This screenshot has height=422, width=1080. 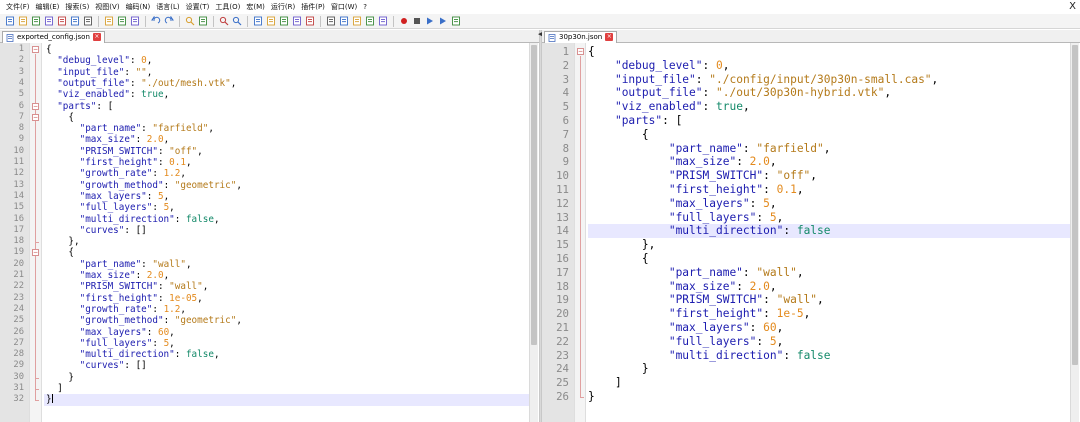 I want to click on code-line: "first_height": 1e-05,, so click(x=286, y=298).